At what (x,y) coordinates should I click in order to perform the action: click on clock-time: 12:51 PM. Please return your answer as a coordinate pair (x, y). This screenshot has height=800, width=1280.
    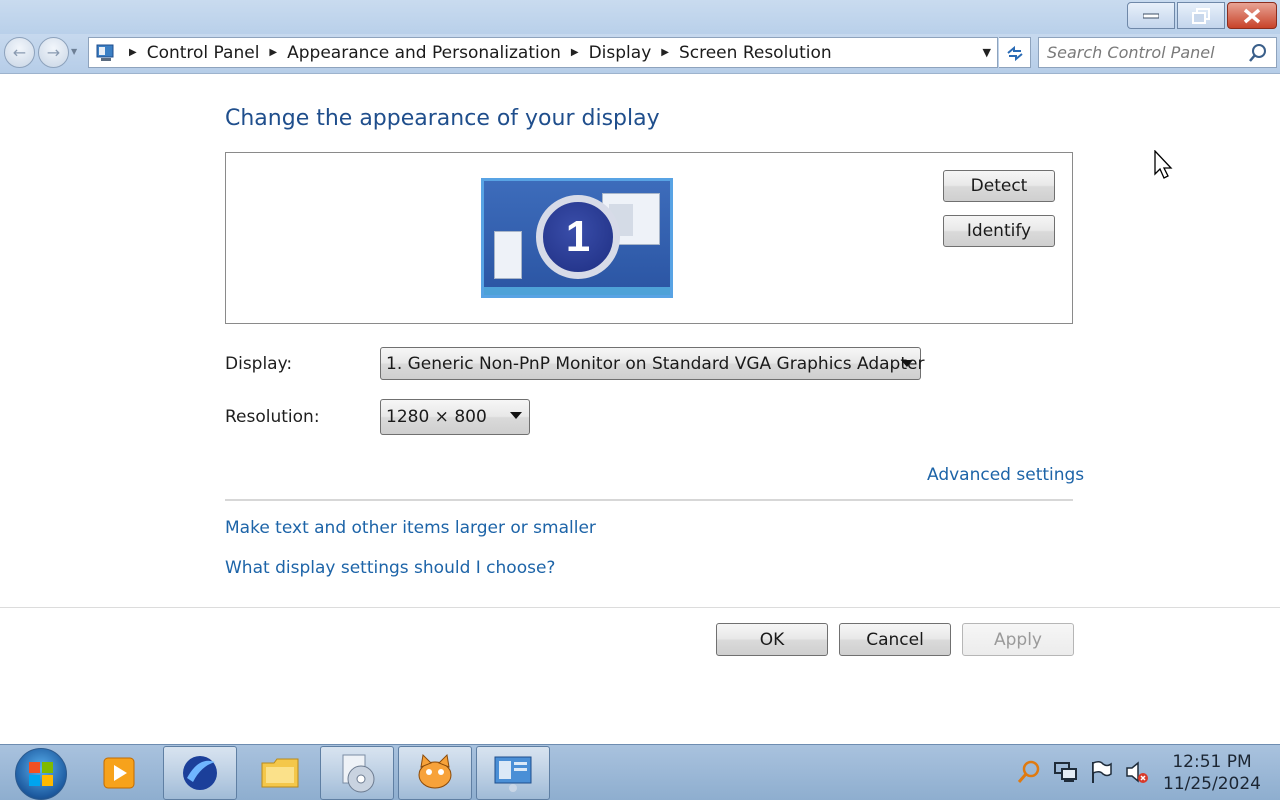
    Looking at the image, I should click on (1212, 762).